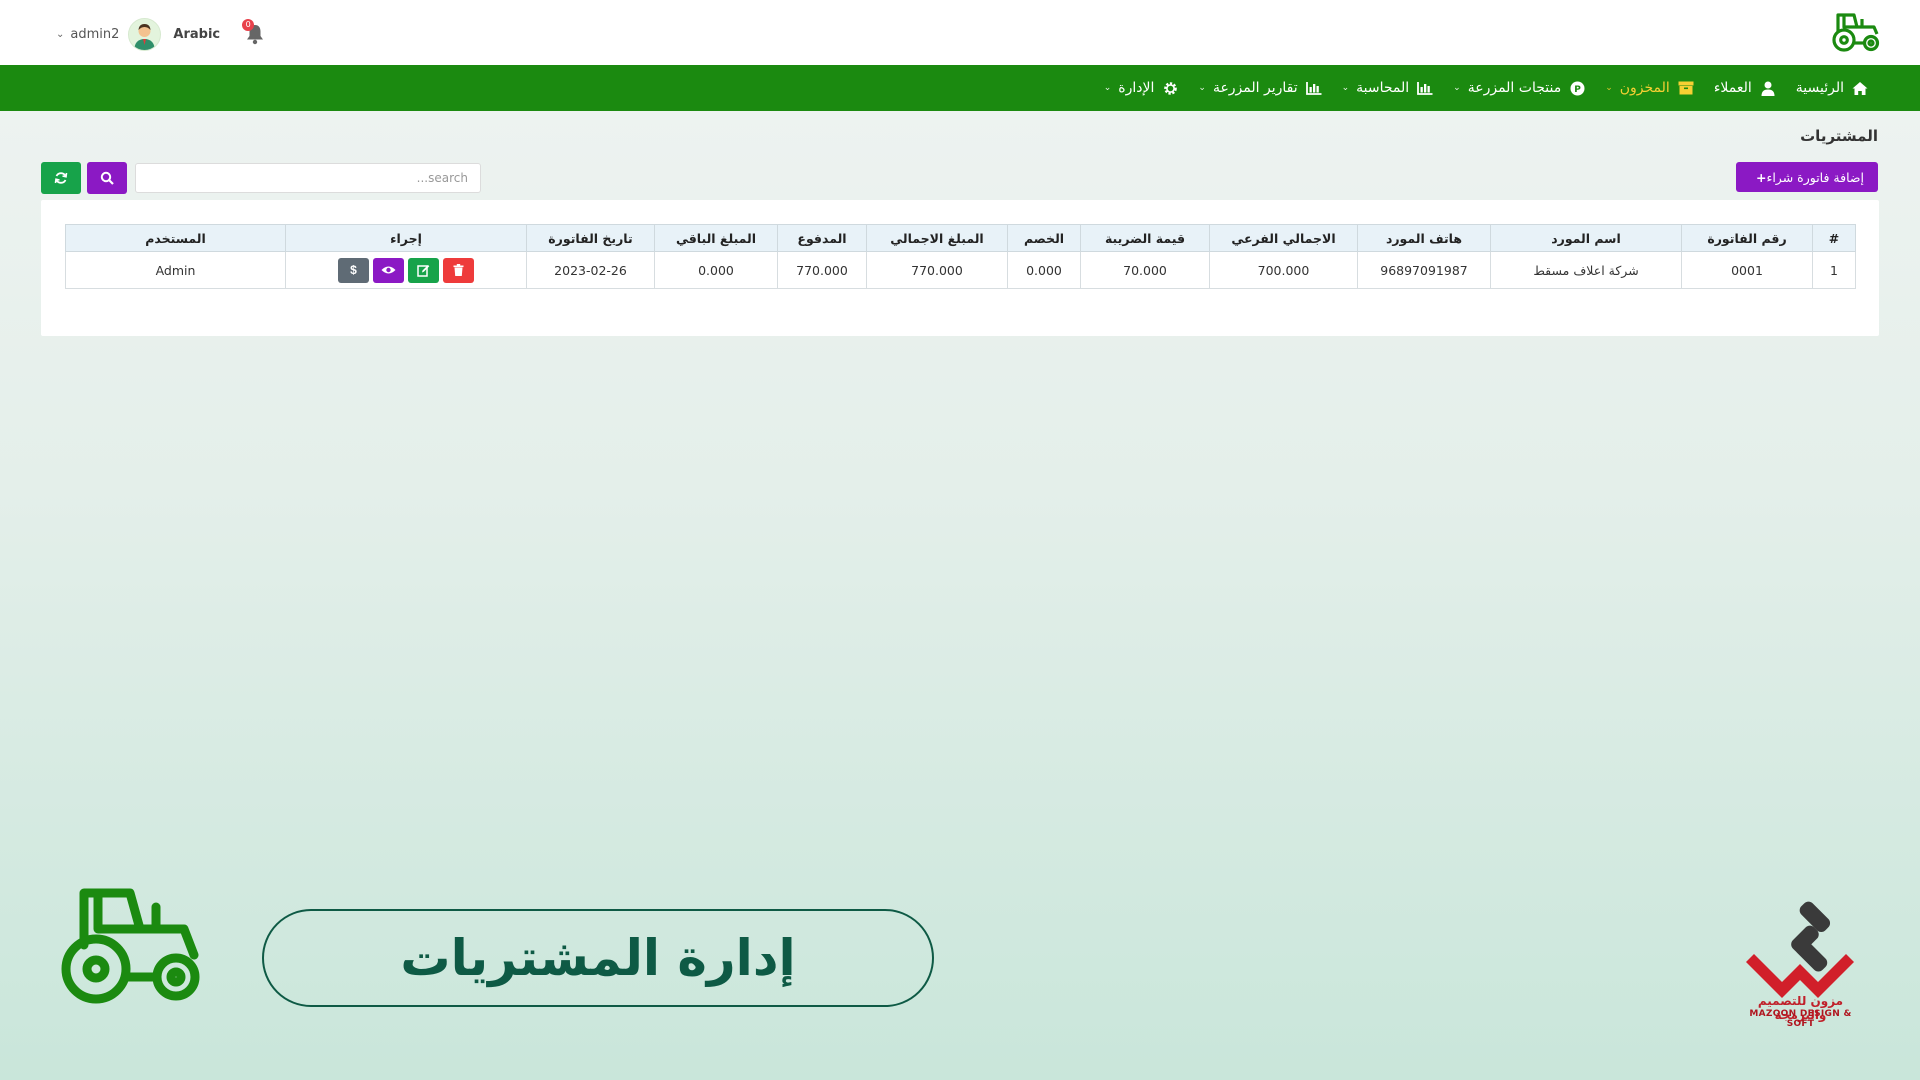 The height and width of the screenshot is (1080, 1920). What do you see at coordinates (822, 270) in the screenshot?
I see `cell-paid: 770.000` at bounding box center [822, 270].